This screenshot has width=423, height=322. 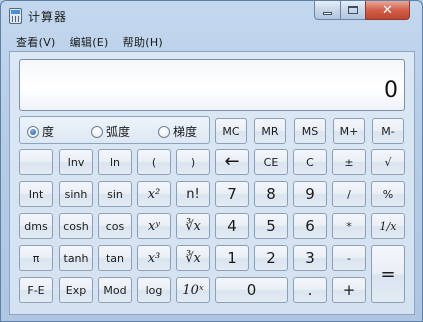 What do you see at coordinates (33, 131) in the screenshot?
I see `radio-checked-icon` at bounding box center [33, 131].